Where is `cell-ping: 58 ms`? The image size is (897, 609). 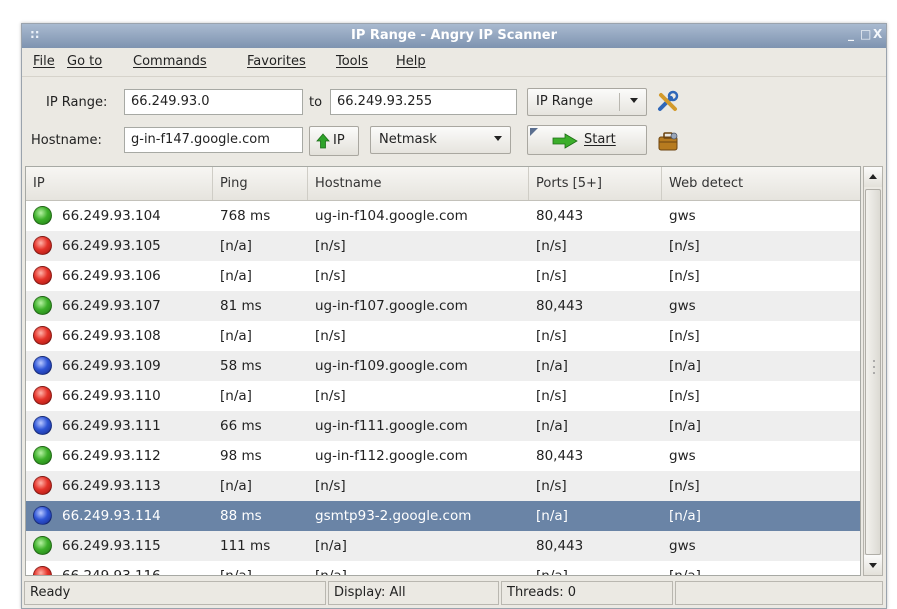 cell-ping: 58 ms is located at coordinates (241, 366).